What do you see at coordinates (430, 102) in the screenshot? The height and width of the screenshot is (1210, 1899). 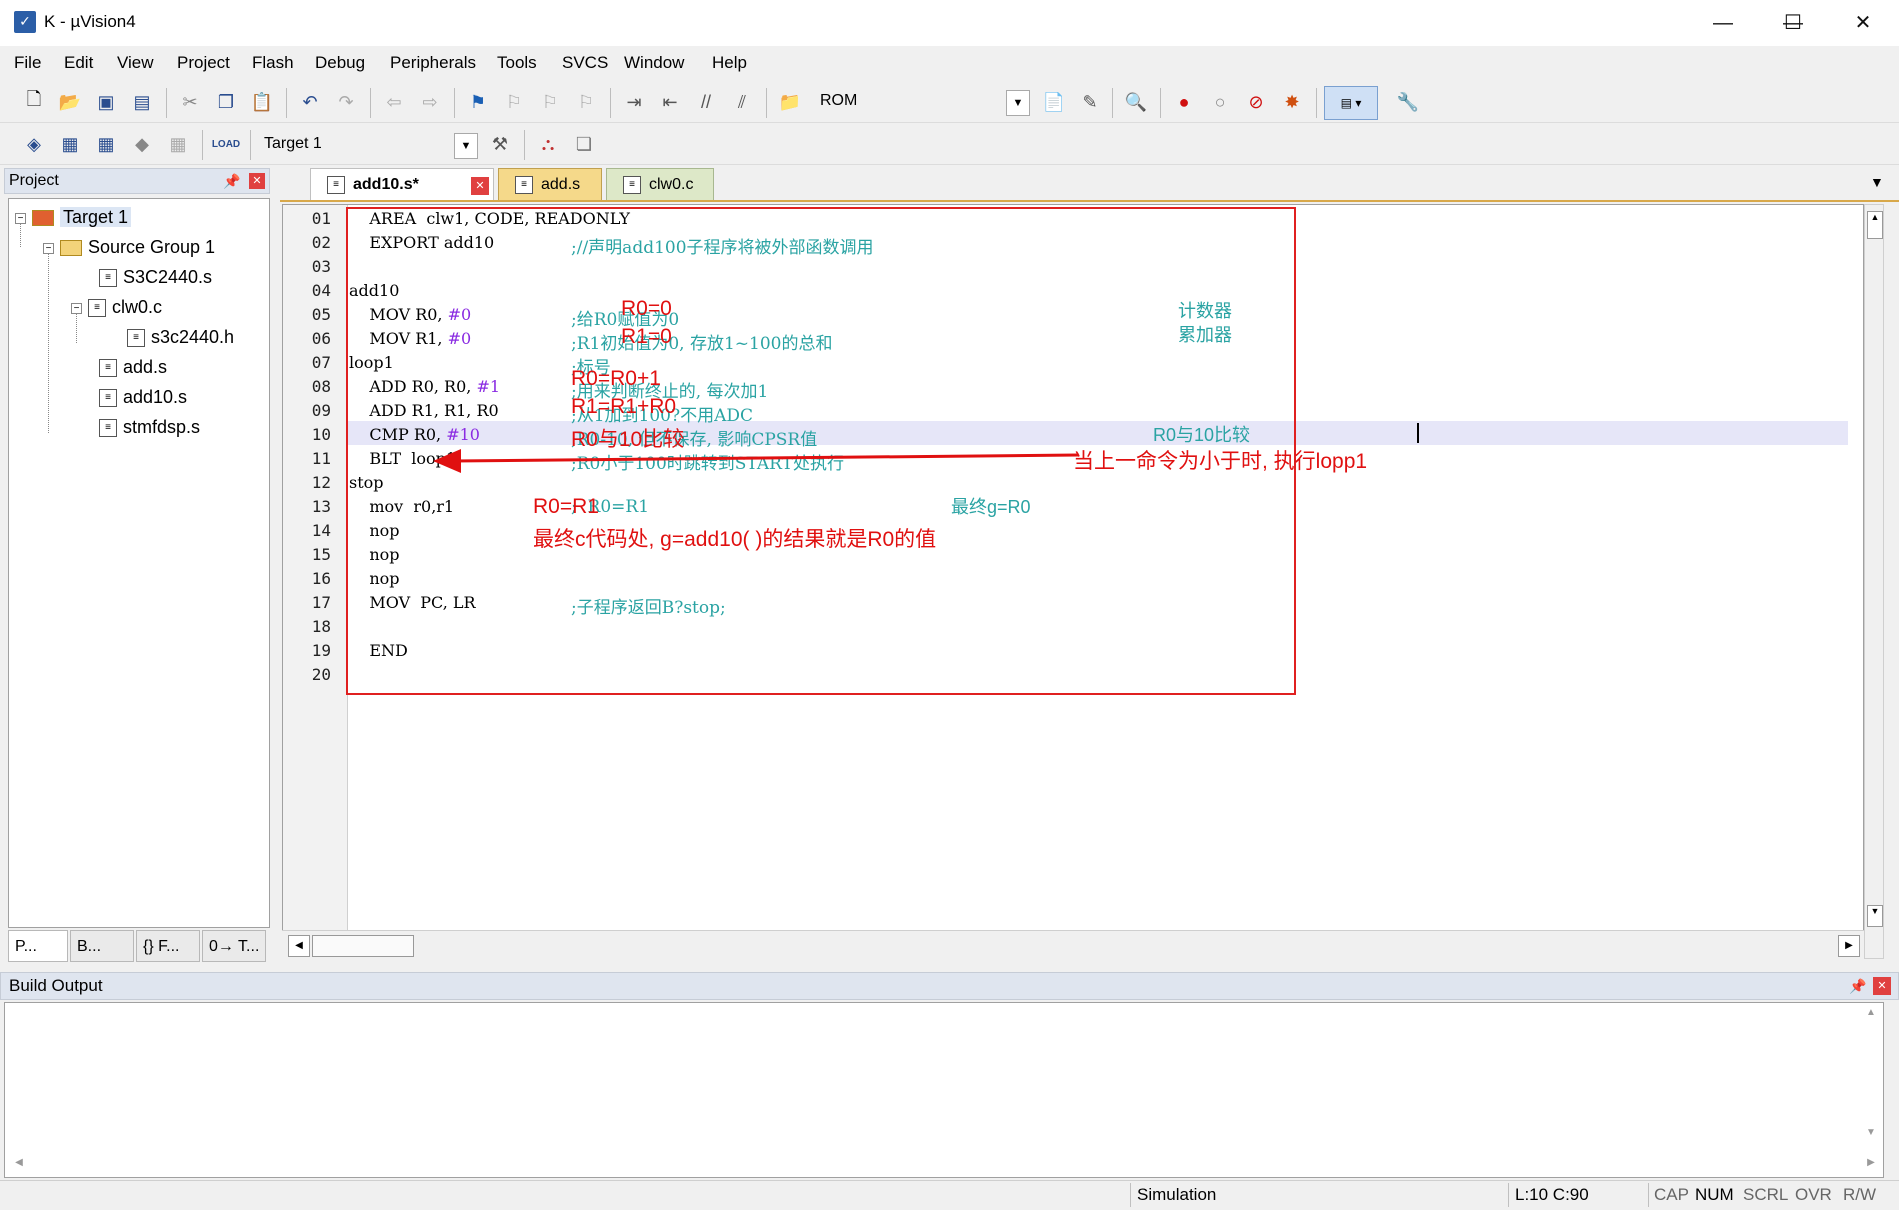 I see `nav-forward-icon: ⇨` at bounding box center [430, 102].